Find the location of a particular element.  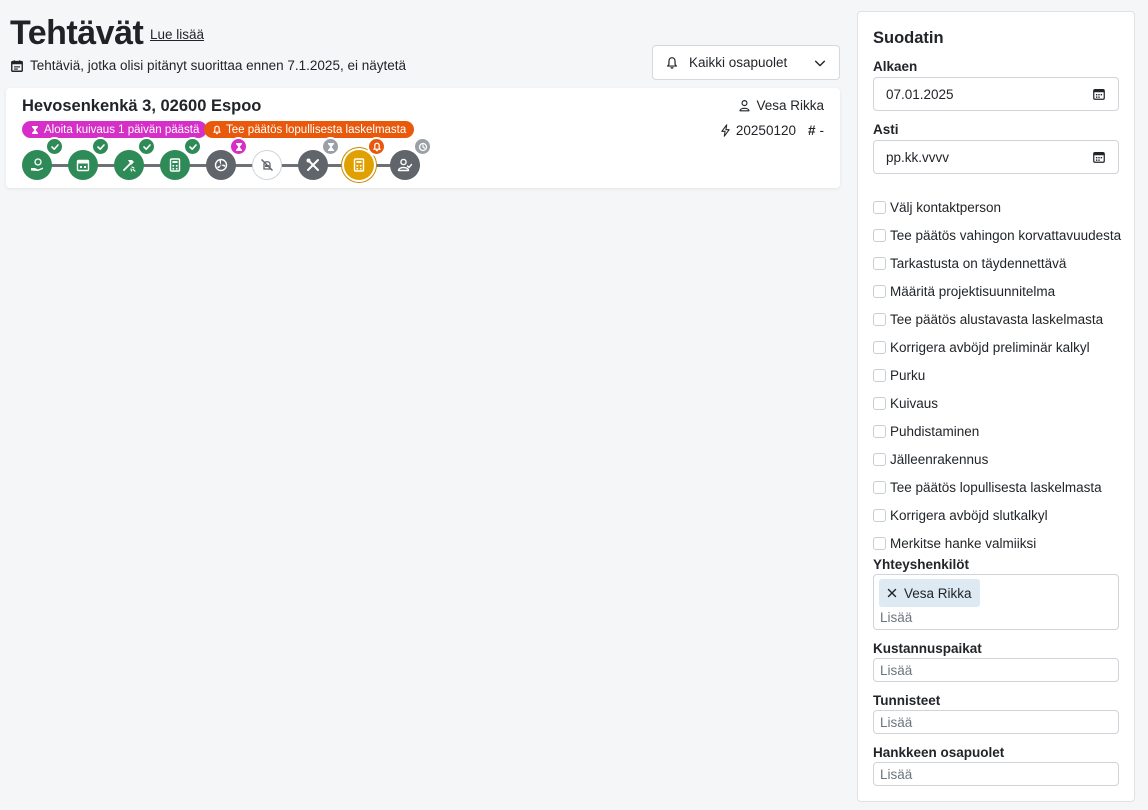

contact-chip: Vesa Rikka is located at coordinates (929, 593).